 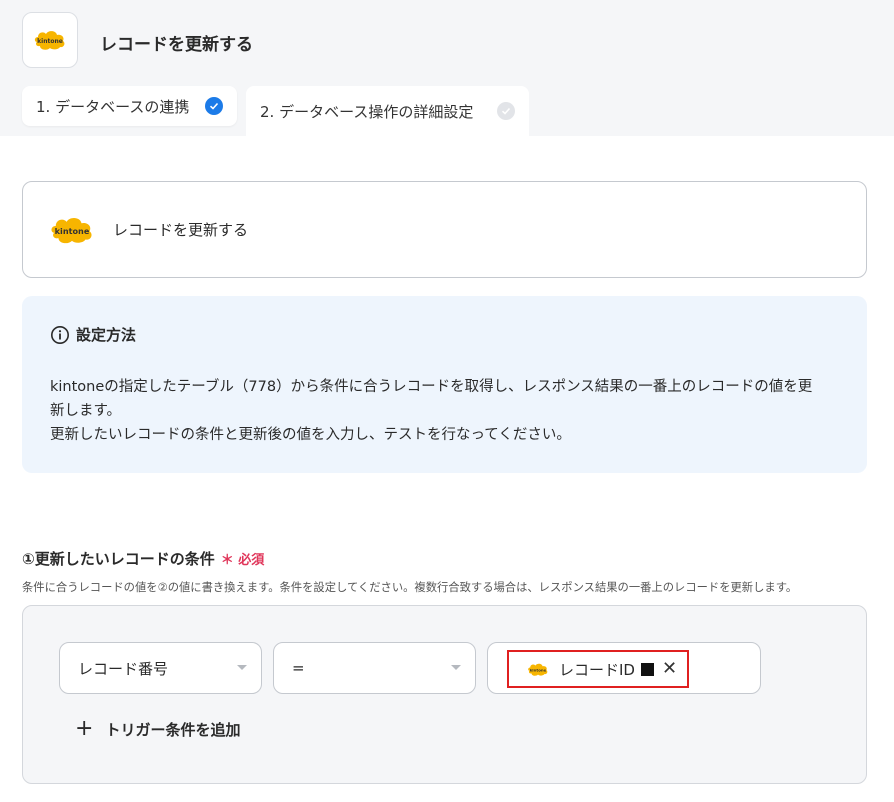 I want to click on field-select: レコード番号, so click(x=160, y=668).